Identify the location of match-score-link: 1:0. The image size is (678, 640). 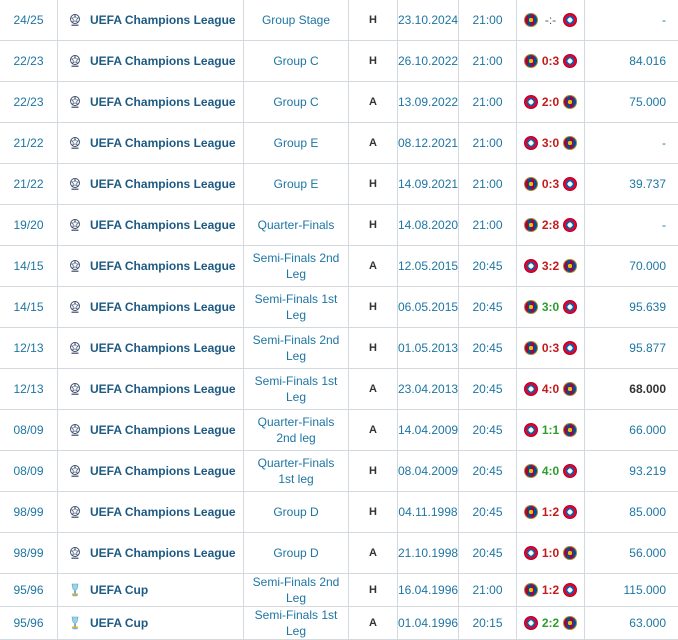
(550, 553).